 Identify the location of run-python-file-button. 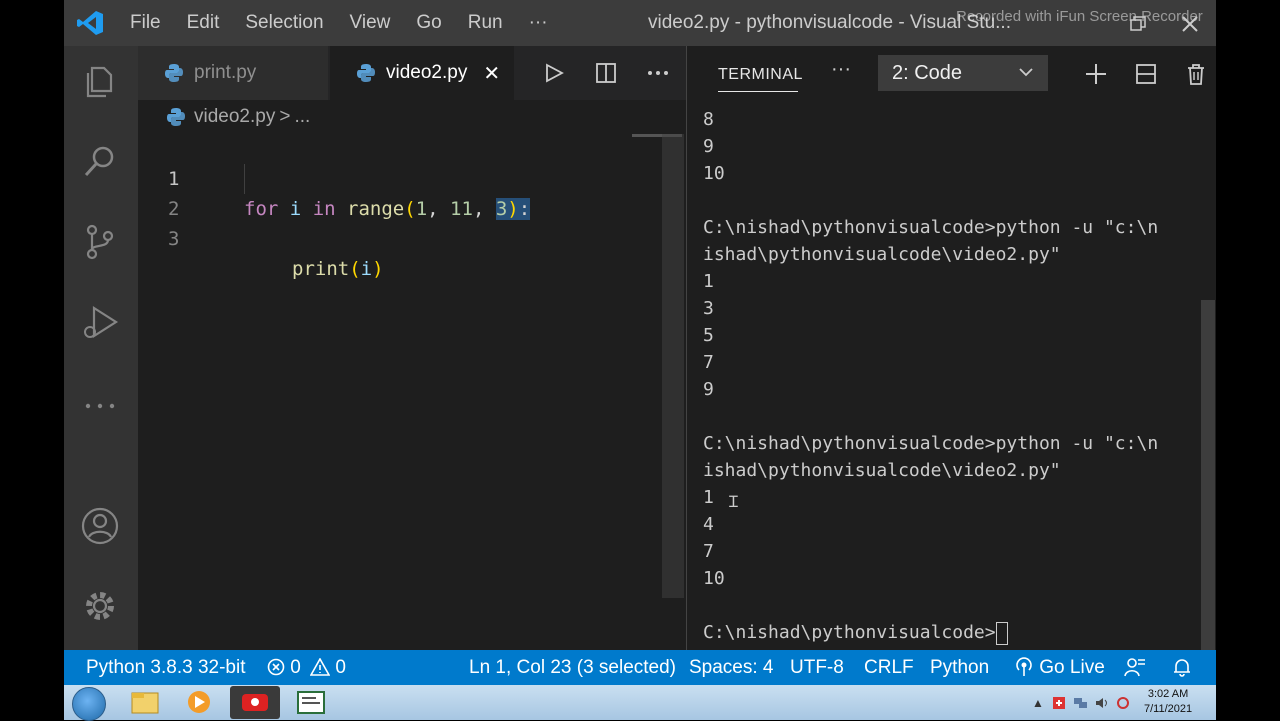
(554, 73).